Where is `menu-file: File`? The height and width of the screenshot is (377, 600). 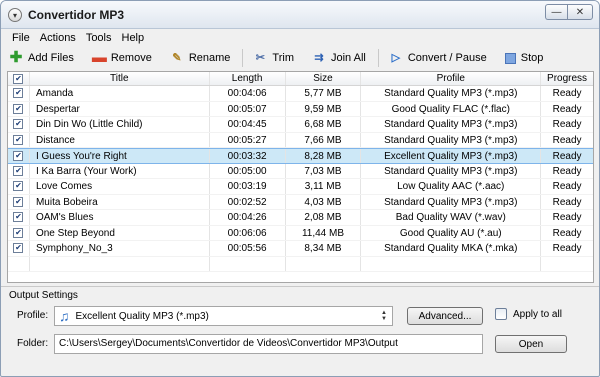
menu-file: File is located at coordinates (21, 38).